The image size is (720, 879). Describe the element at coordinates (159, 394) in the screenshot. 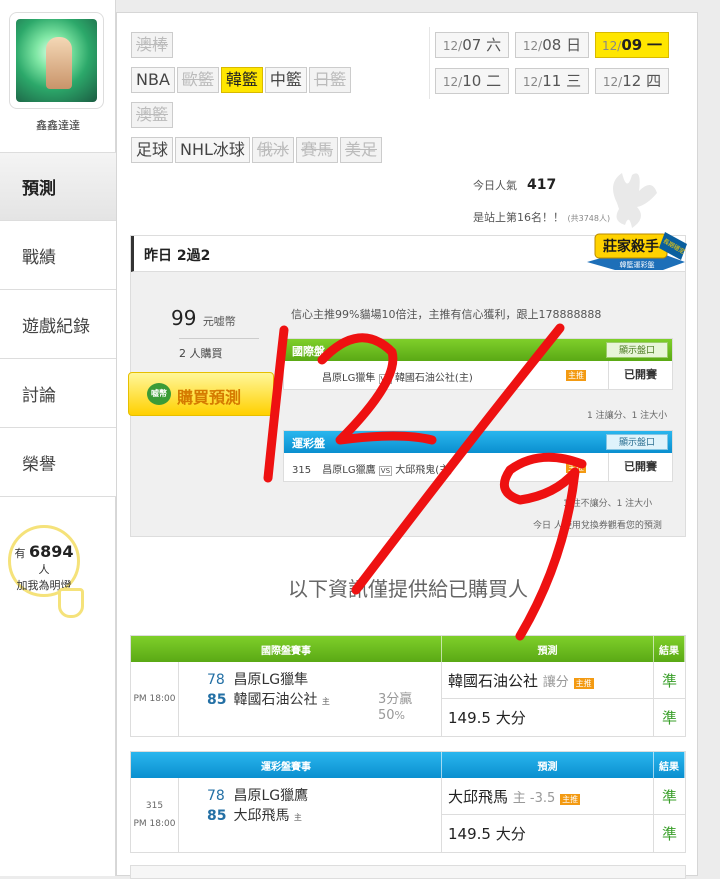

I see `coin-icon: 嘘幣` at that location.